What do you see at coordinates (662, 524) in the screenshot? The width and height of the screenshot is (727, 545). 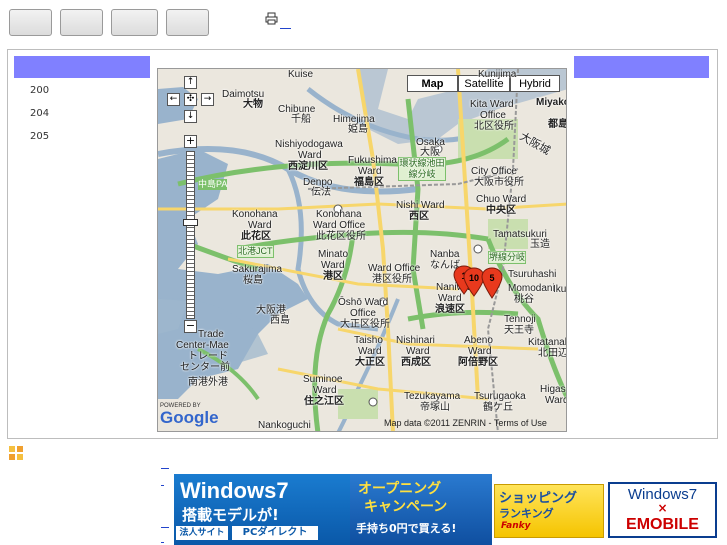 I see `banner-emobile: EMOBILE` at bounding box center [662, 524].